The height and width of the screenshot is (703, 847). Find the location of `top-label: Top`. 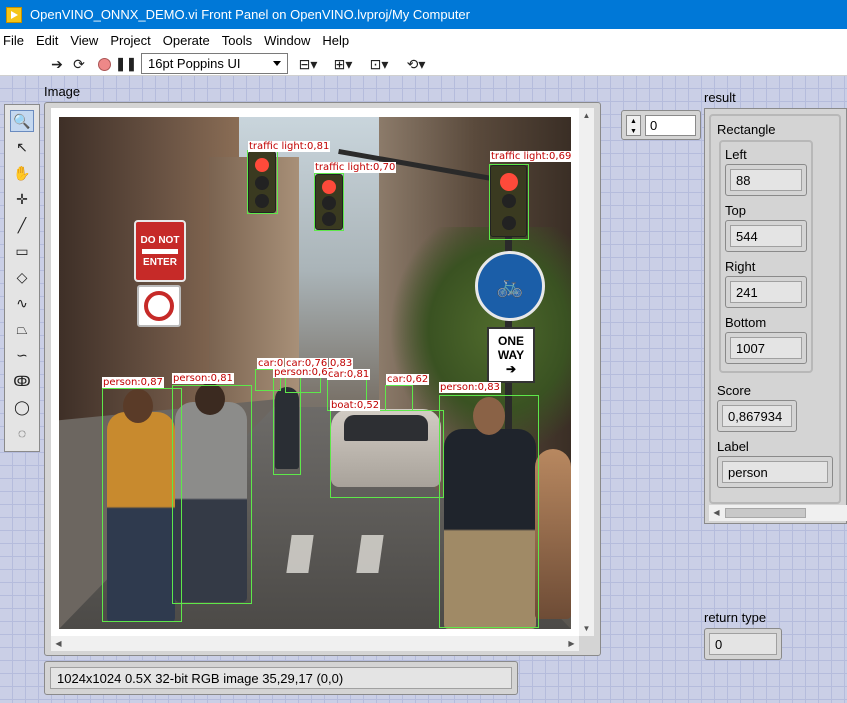

top-label: Top is located at coordinates (735, 210).